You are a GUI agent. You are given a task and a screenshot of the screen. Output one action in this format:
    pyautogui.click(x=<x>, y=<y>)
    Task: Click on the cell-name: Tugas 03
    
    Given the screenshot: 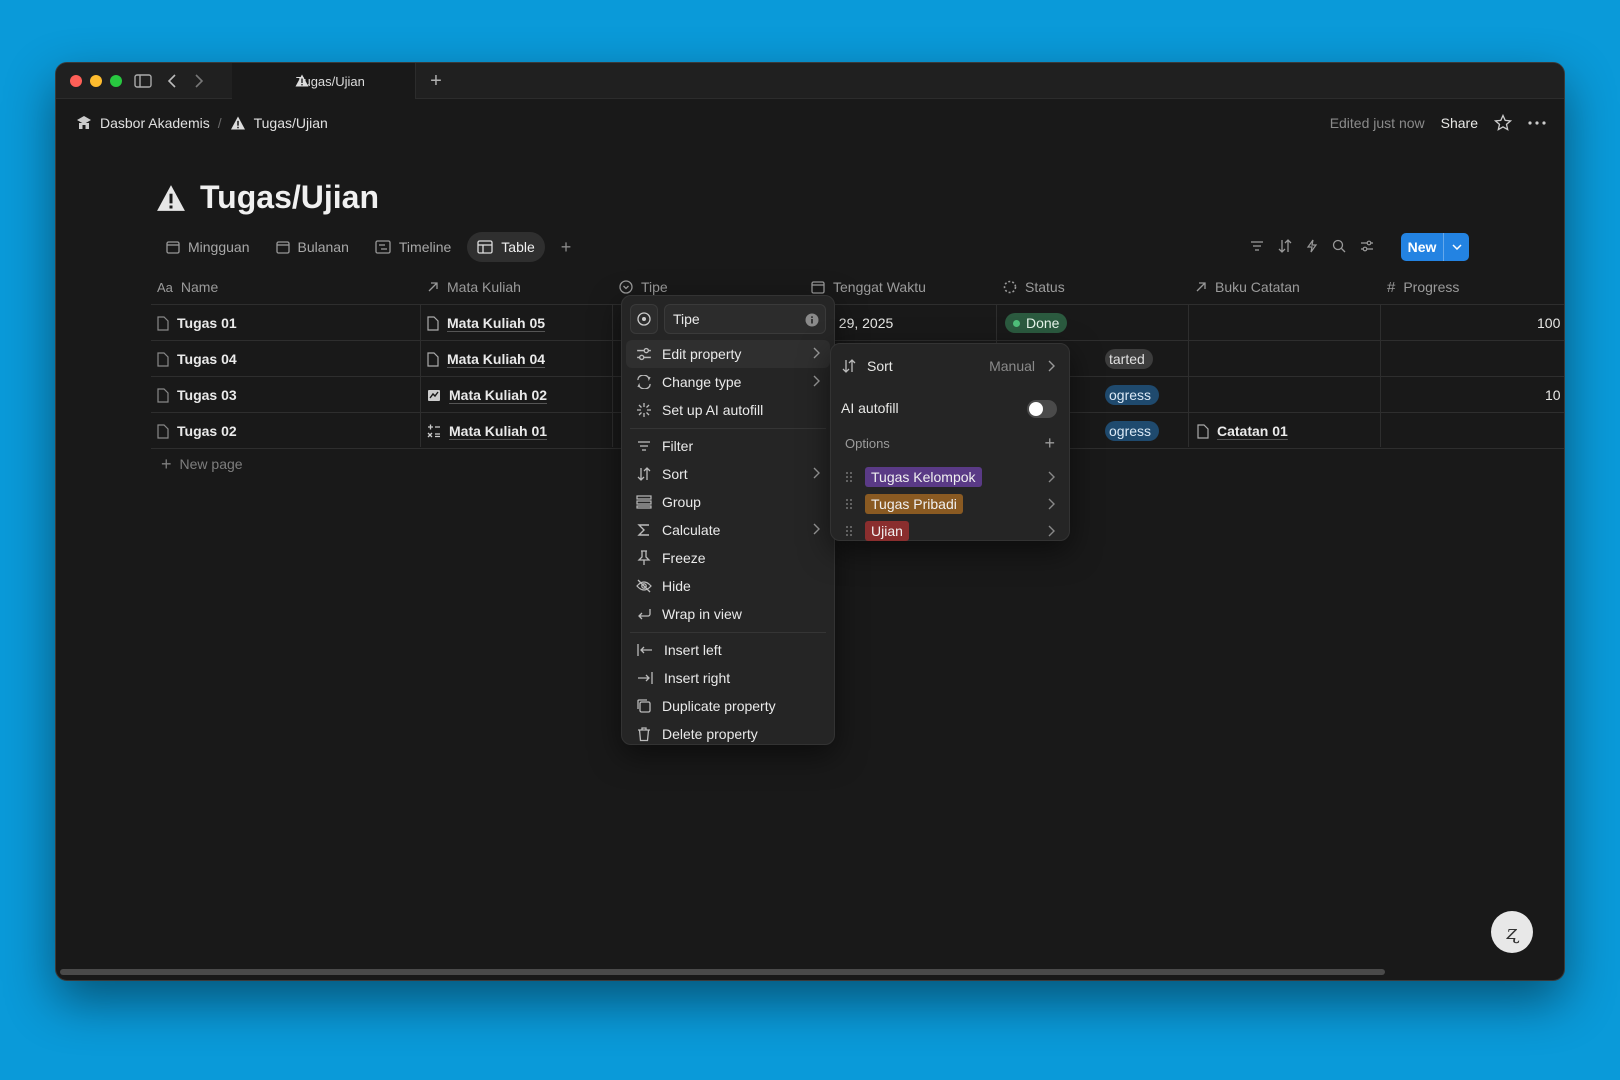 What is the action you would take?
    pyautogui.click(x=194, y=395)
    